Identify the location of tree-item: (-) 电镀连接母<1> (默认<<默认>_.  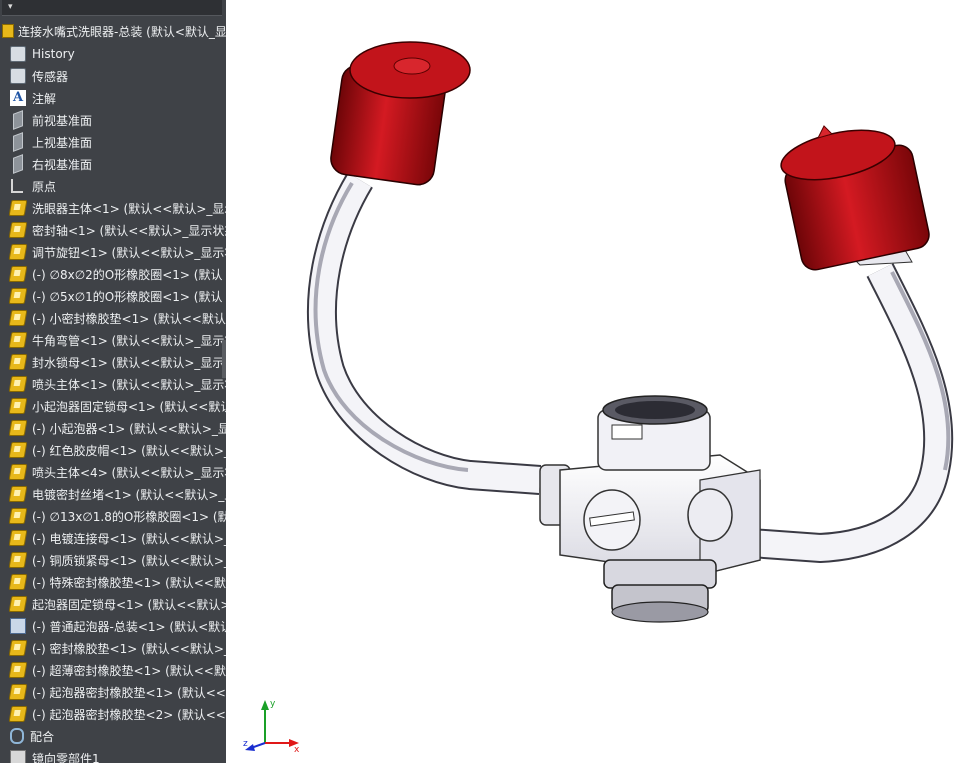
(113, 538).